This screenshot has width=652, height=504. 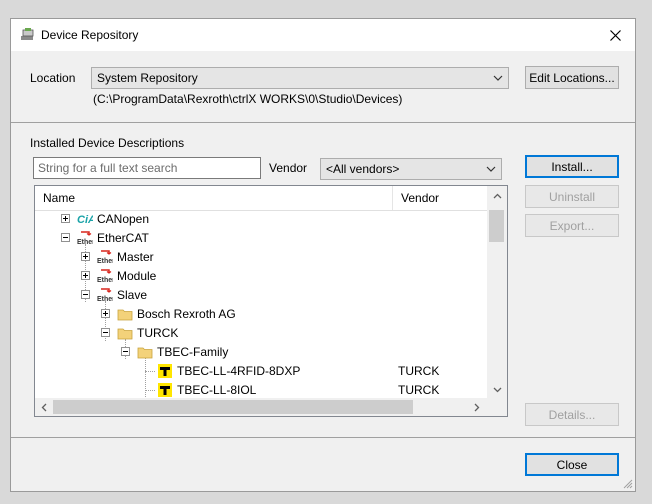 What do you see at coordinates (193, 352) in the screenshot?
I see `tree-item-label: TBEC-Family` at bounding box center [193, 352].